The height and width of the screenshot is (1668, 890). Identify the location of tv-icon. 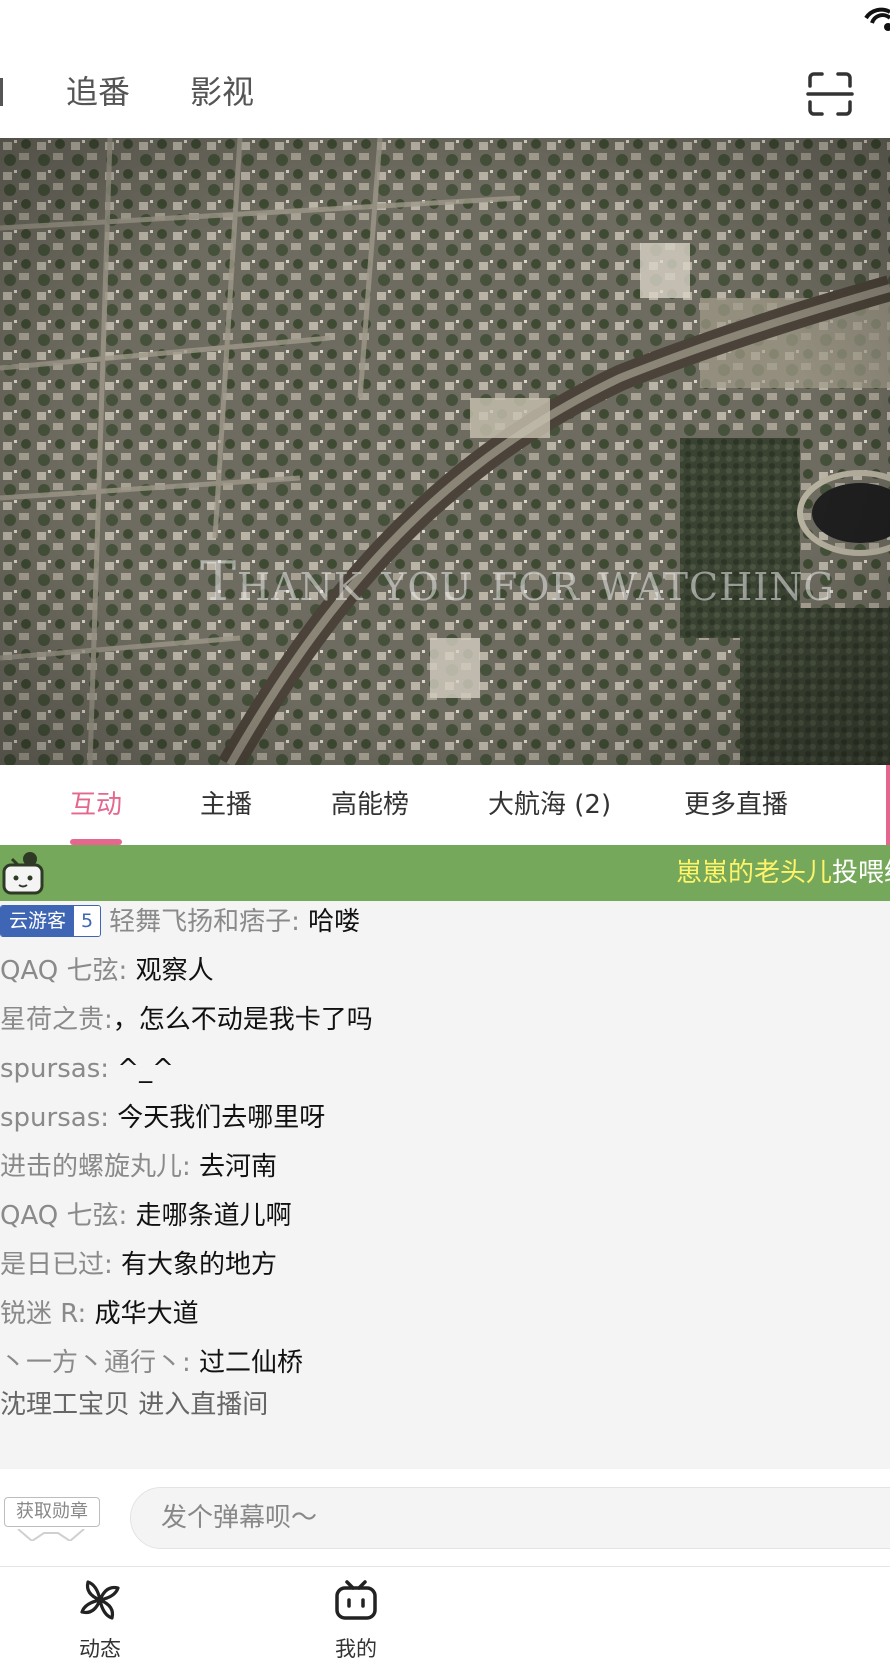
(356, 1600).